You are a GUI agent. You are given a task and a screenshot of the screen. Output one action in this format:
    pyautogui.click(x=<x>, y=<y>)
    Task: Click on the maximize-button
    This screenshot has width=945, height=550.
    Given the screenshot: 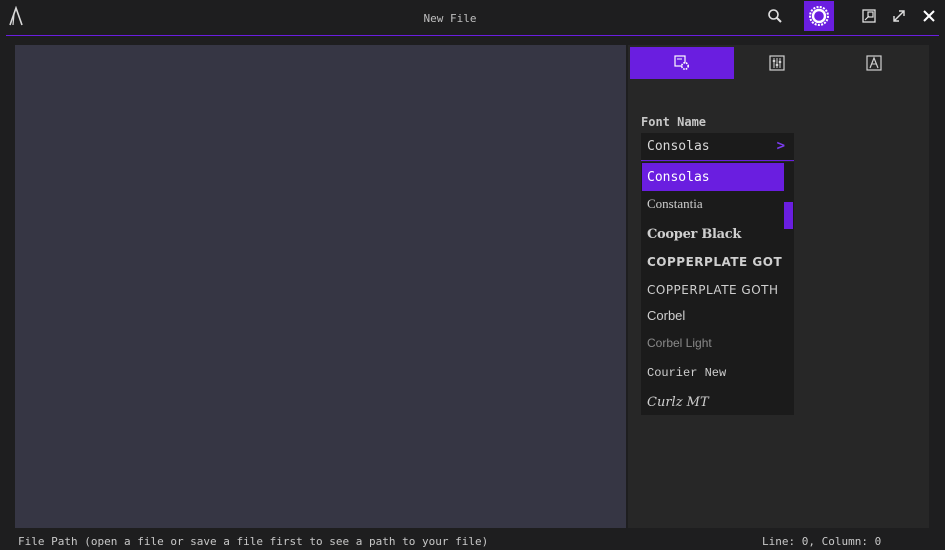 What is the action you would take?
    pyautogui.click(x=899, y=16)
    